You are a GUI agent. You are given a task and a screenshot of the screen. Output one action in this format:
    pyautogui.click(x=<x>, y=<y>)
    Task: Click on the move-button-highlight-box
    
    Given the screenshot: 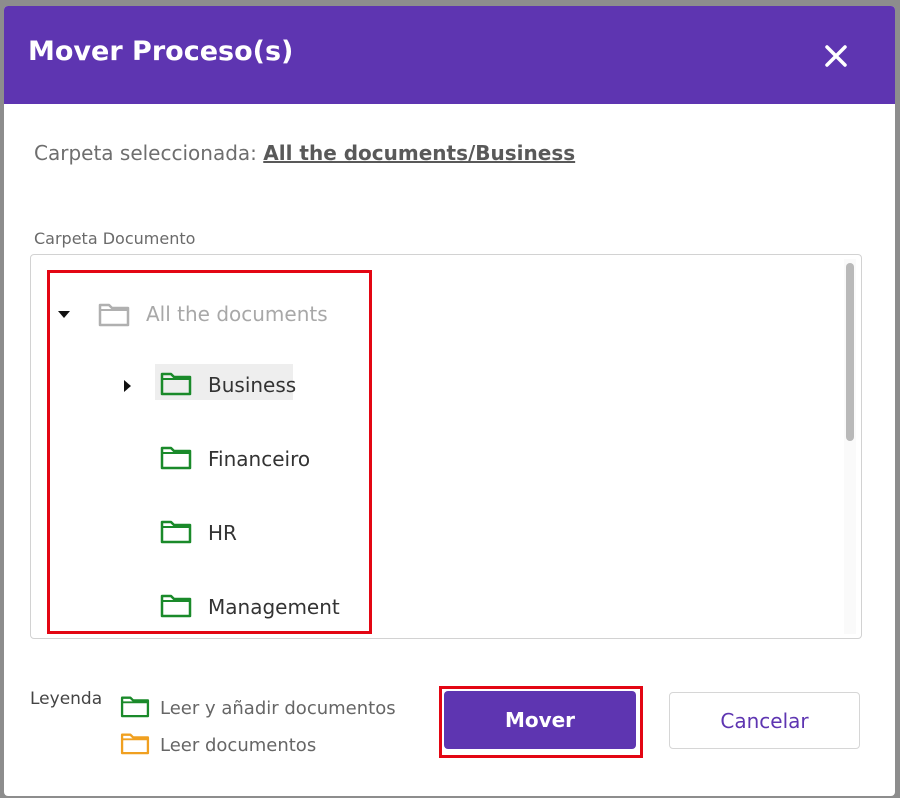 What is the action you would take?
    pyautogui.click(x=541, y=722)
    